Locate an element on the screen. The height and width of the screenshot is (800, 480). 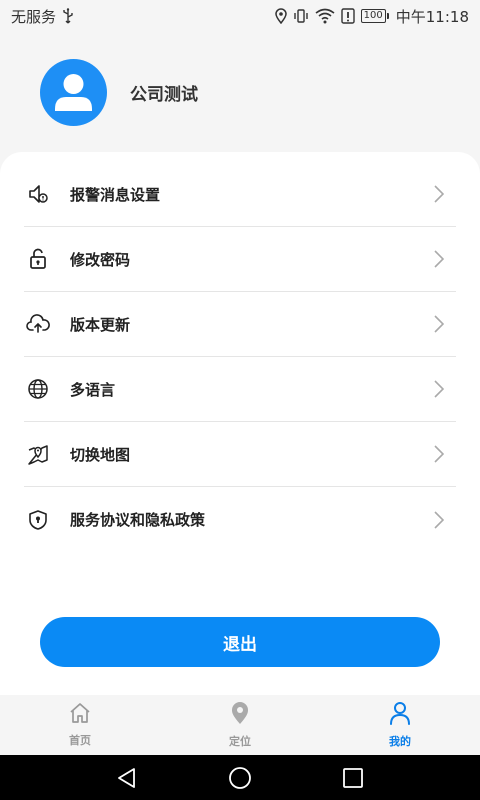
globe-icon is located at coordinates (38, 389).